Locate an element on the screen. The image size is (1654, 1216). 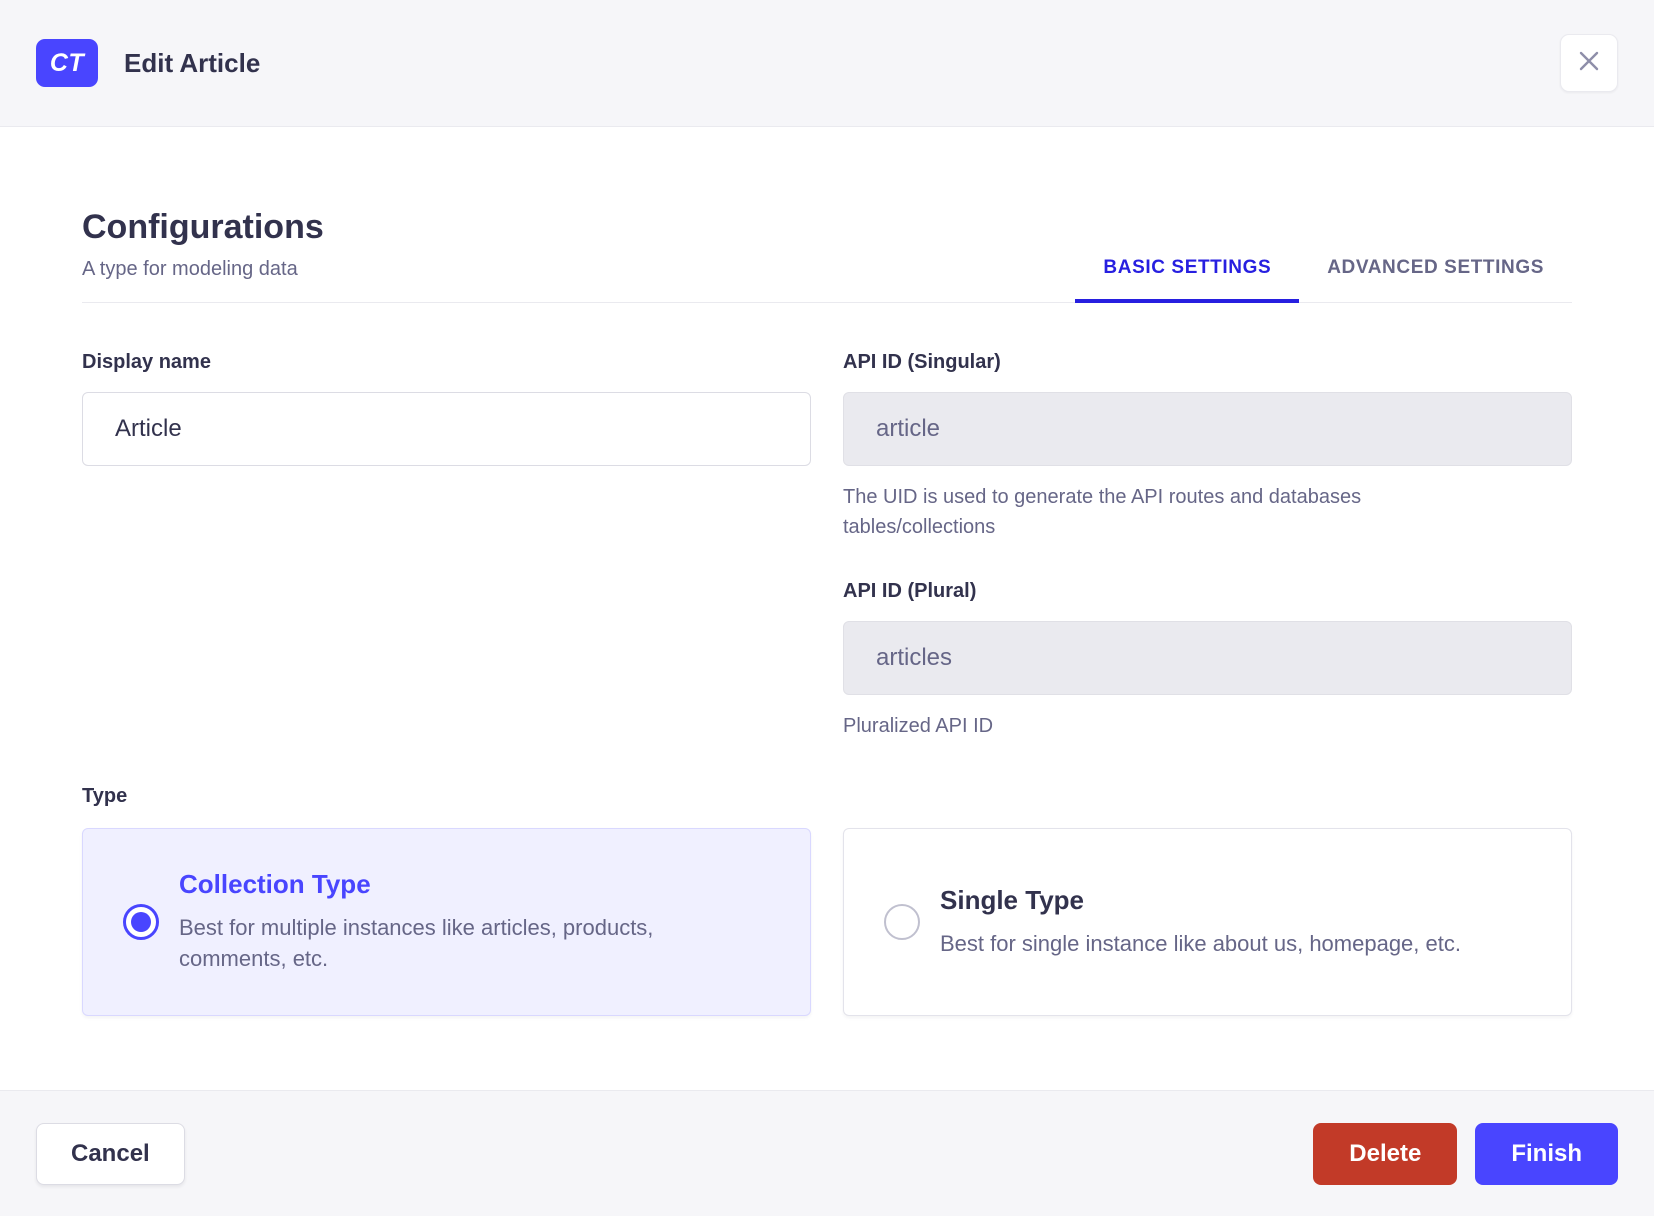
settings-tabs: BASIC SETTINGS ADVANCED SETTINGS is located at coordinates (1323, 280).